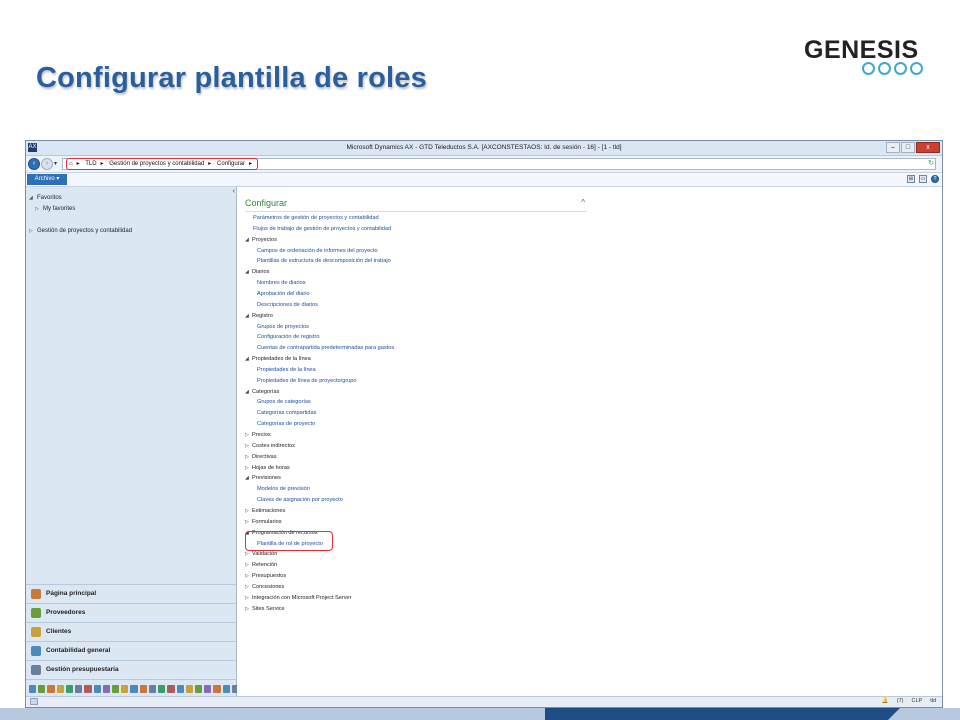  I want to click on configurar-link: Aprobación del diario, so click(283, 294).